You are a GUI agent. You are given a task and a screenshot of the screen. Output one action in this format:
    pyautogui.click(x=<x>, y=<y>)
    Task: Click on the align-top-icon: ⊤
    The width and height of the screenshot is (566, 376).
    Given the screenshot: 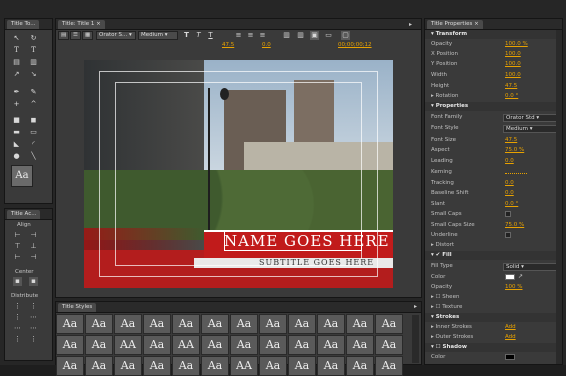 What is the action you would take?
    pyautogui.click(x=17, y=246)
    